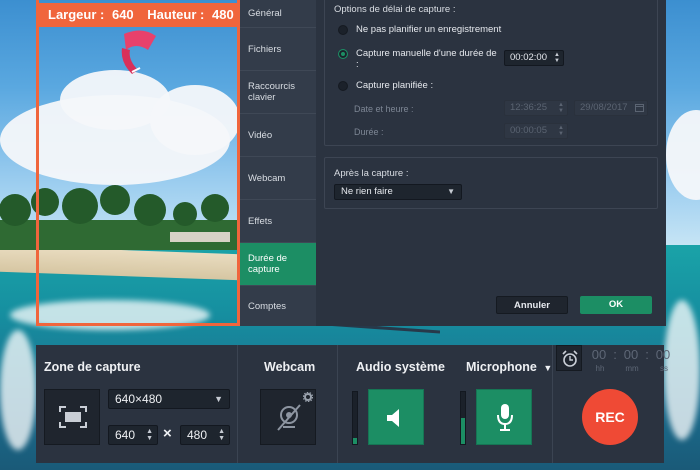  Describe the element at coordinates (278, 14) in the screenshot. I see `nav-item-general: Général` at that location.